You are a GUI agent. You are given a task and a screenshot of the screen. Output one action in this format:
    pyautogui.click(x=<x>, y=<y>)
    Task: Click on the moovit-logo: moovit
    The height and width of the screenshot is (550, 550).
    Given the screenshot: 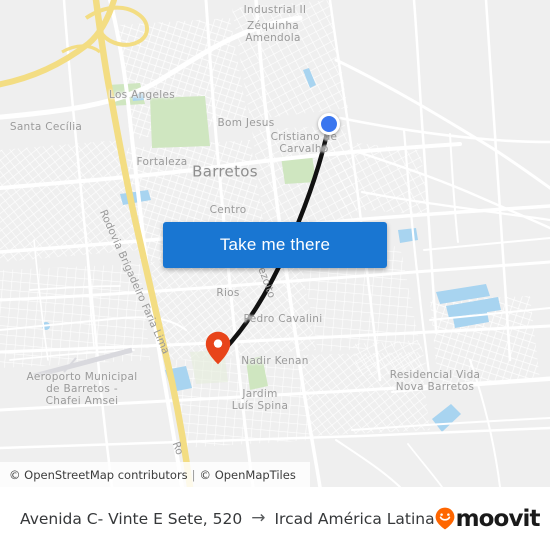 What is the action you would take?
    pyautogui.click(x=488, y=518)
    